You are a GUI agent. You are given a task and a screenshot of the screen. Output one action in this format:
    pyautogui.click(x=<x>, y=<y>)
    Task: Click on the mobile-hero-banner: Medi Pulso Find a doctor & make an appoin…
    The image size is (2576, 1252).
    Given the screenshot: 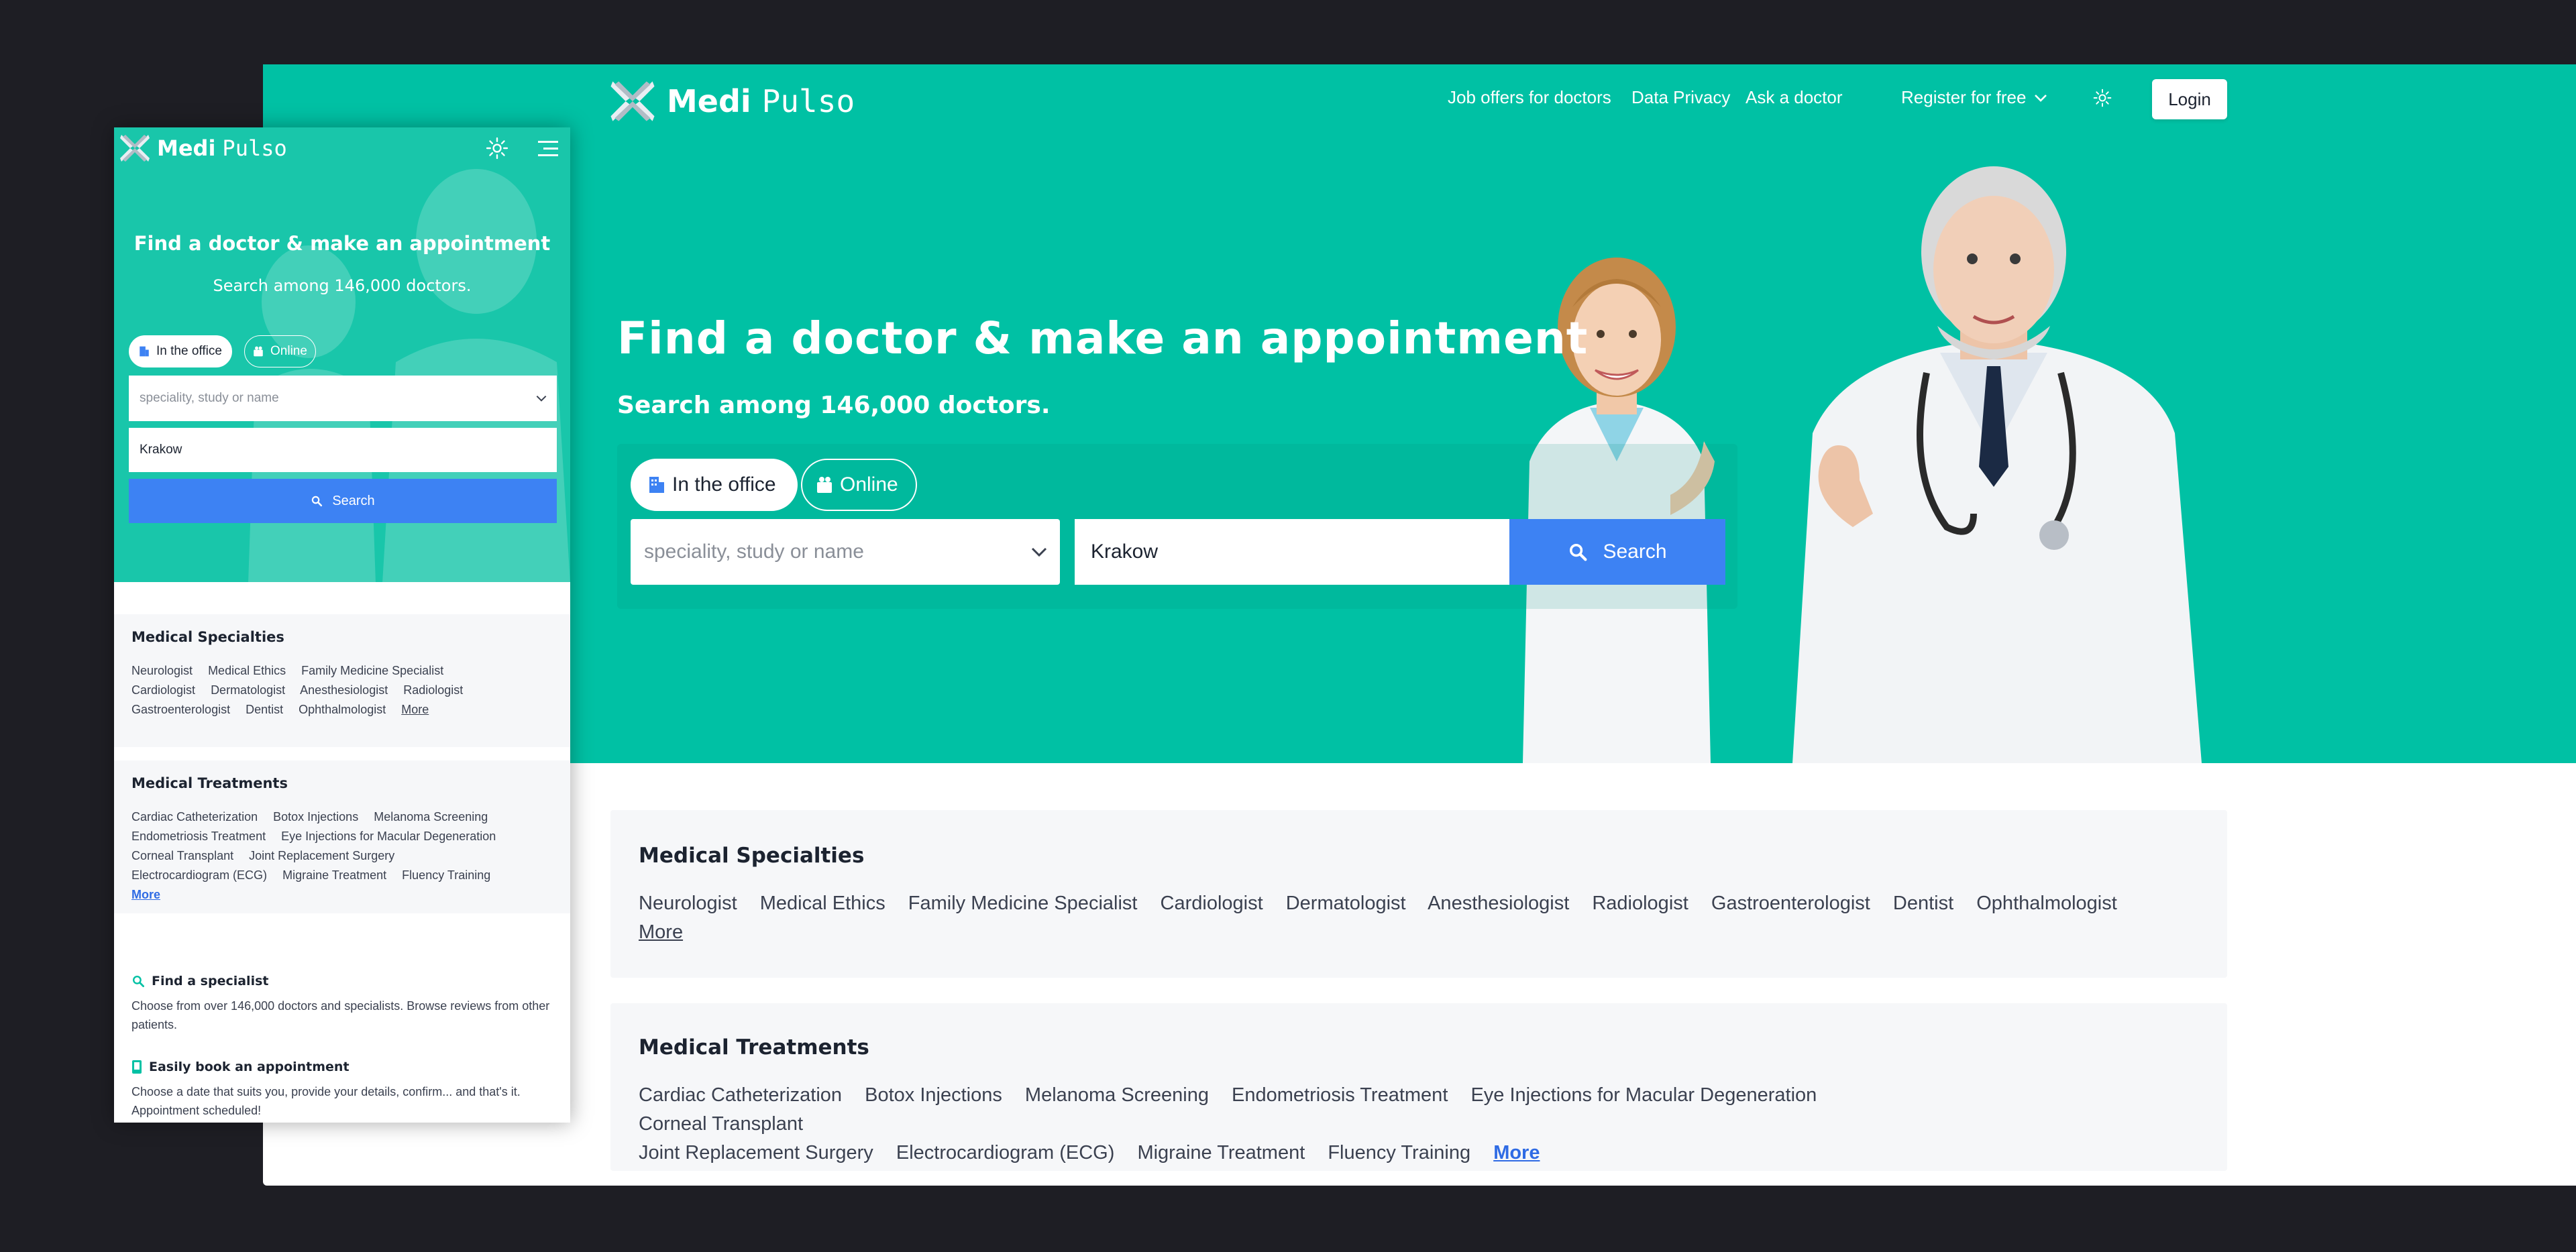 What is the action you would take?
    pyautogui.click(x=342, y=354)
    